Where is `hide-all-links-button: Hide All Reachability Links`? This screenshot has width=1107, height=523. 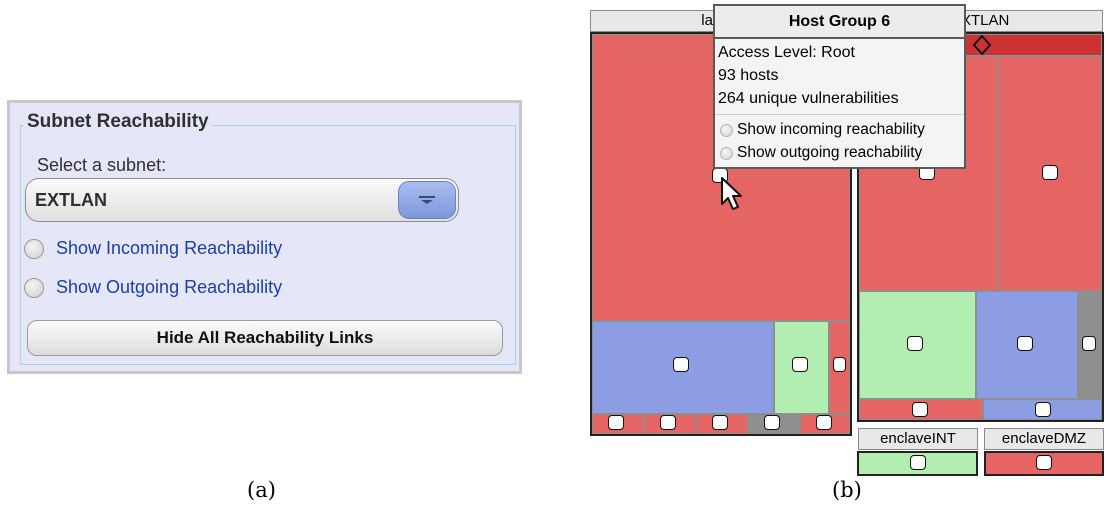 hide-all-links-button: Hide All Reachability Links is located at coordinates (265, 338).